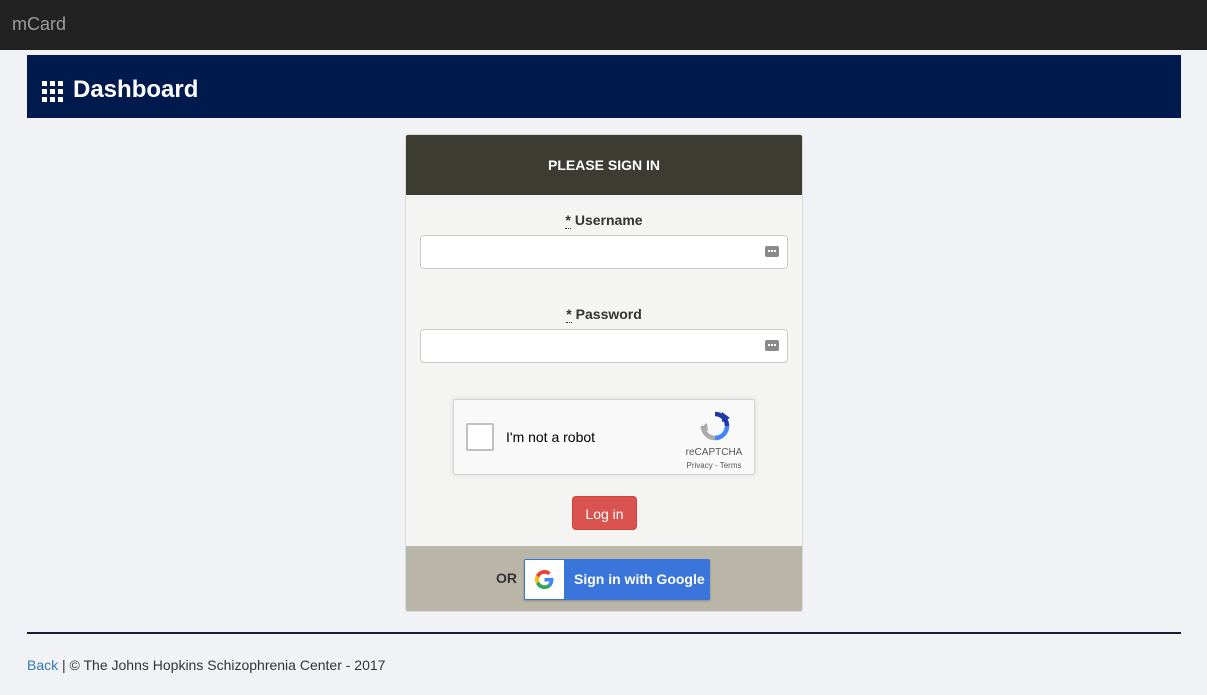  I want to click on signin-heading: PLEASE SIGN IN, so click(604, 165).